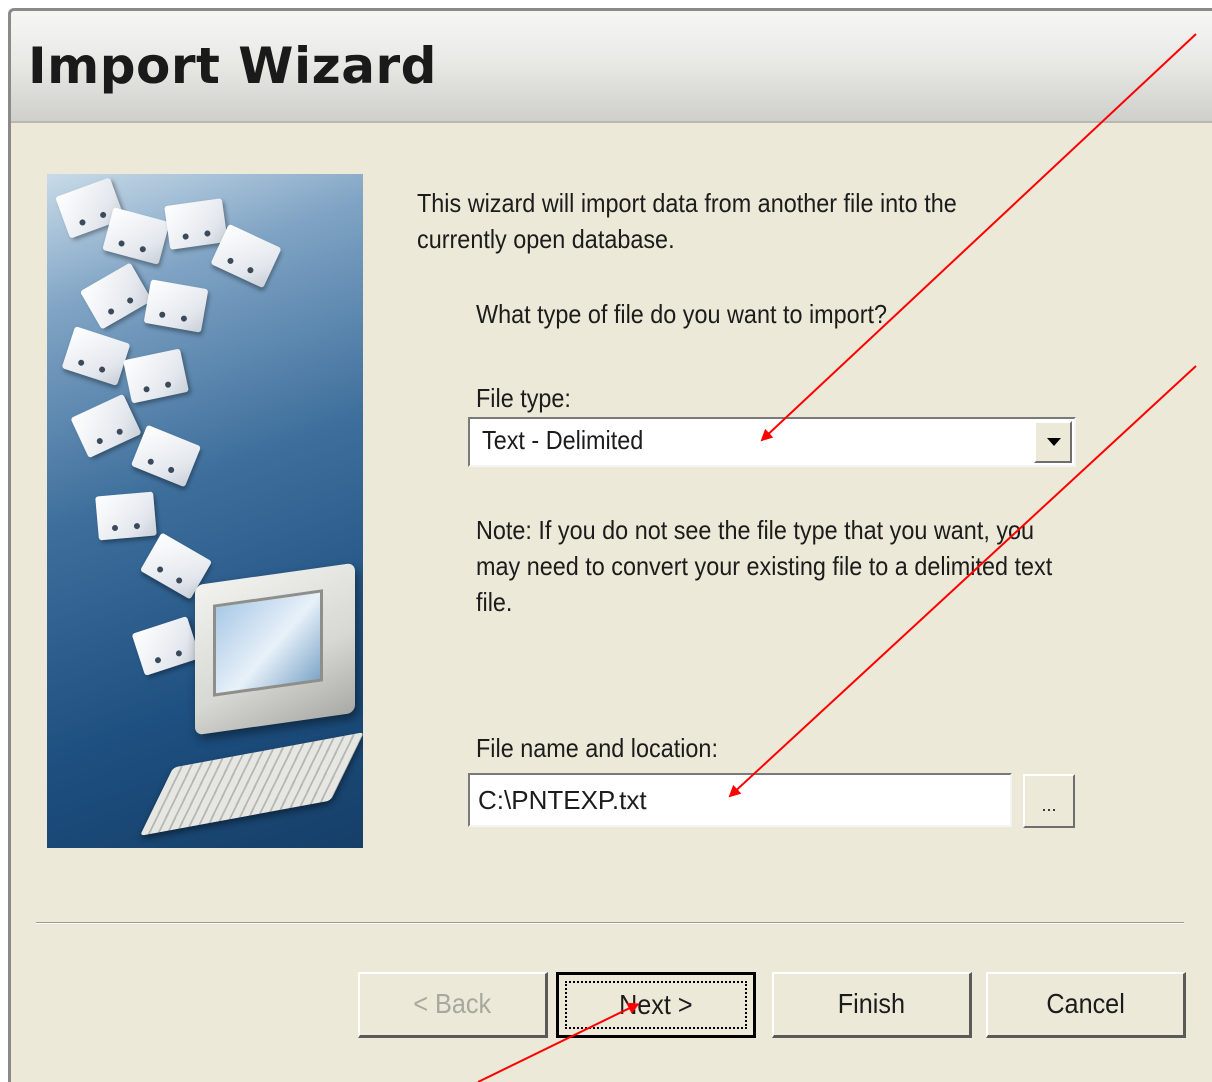 The height and width of the screenshot is (1082, 1212). I want to click on next-button: Next >, so click(656, 1005).